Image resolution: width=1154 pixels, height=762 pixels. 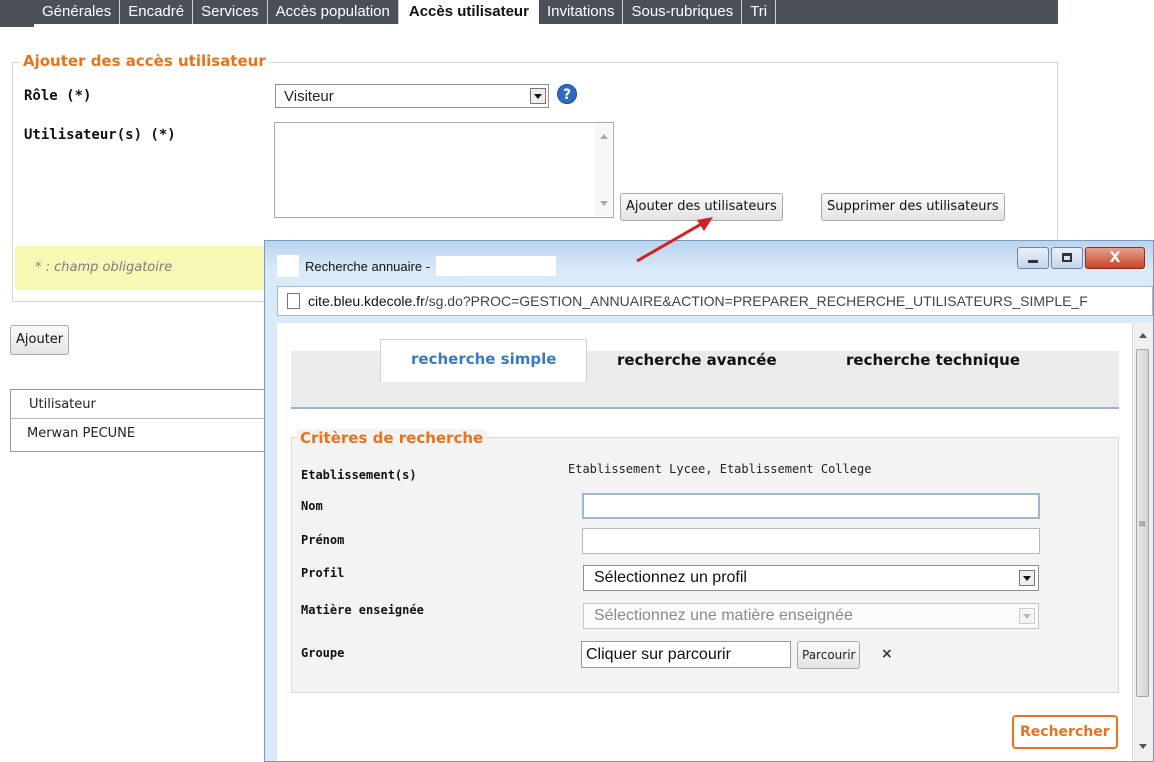 What do you see at coordinates (333, 12) in the screenshot?
I see `tab-acces-population: Accès population` at bounding box center [333, 12].